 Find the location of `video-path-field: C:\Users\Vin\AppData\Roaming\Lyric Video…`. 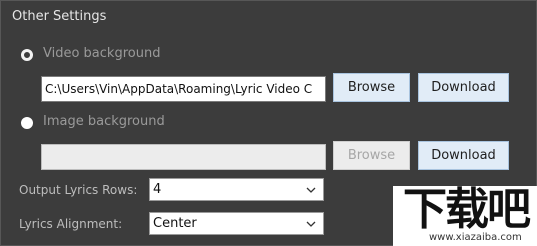

video-path-field: C:\Users\Vin\AppData\Roaming\Lyric Video… is located at coordinates (183, 89).